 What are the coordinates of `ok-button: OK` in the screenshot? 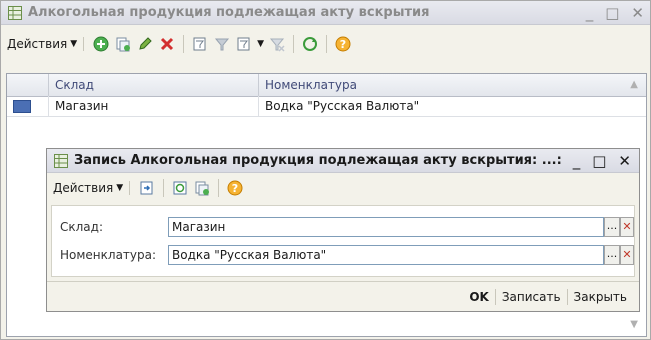 It's located at (479, 297).